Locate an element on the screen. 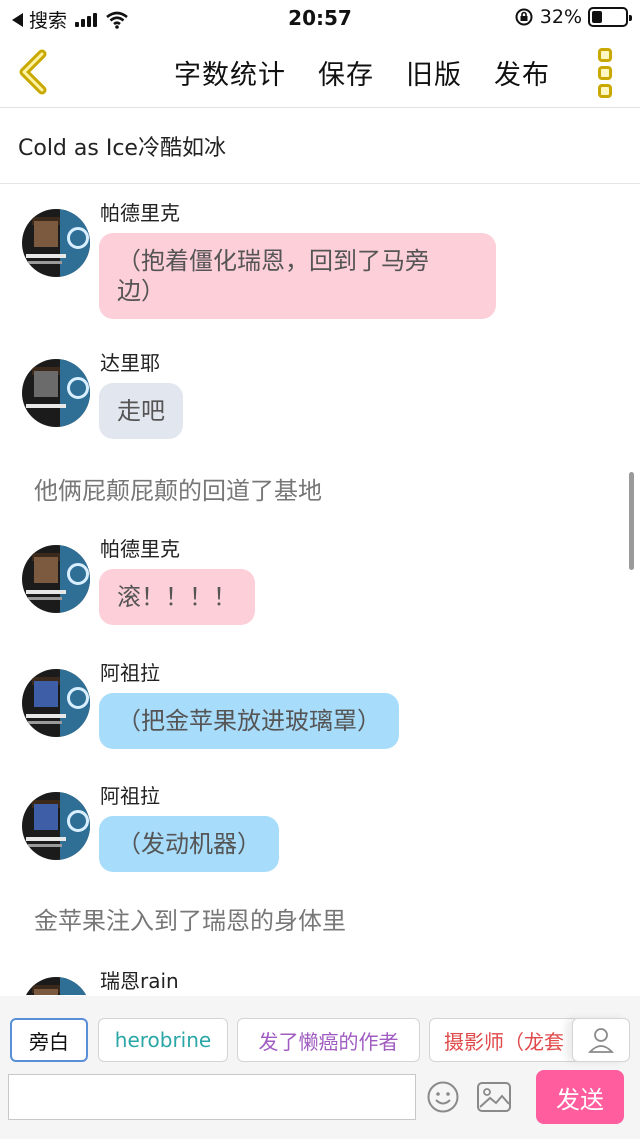 This screenshot has height=1139, width=640. narration-text: 他俩屁颠屁颠的回道了基地 is located at coordinates (178, 488).